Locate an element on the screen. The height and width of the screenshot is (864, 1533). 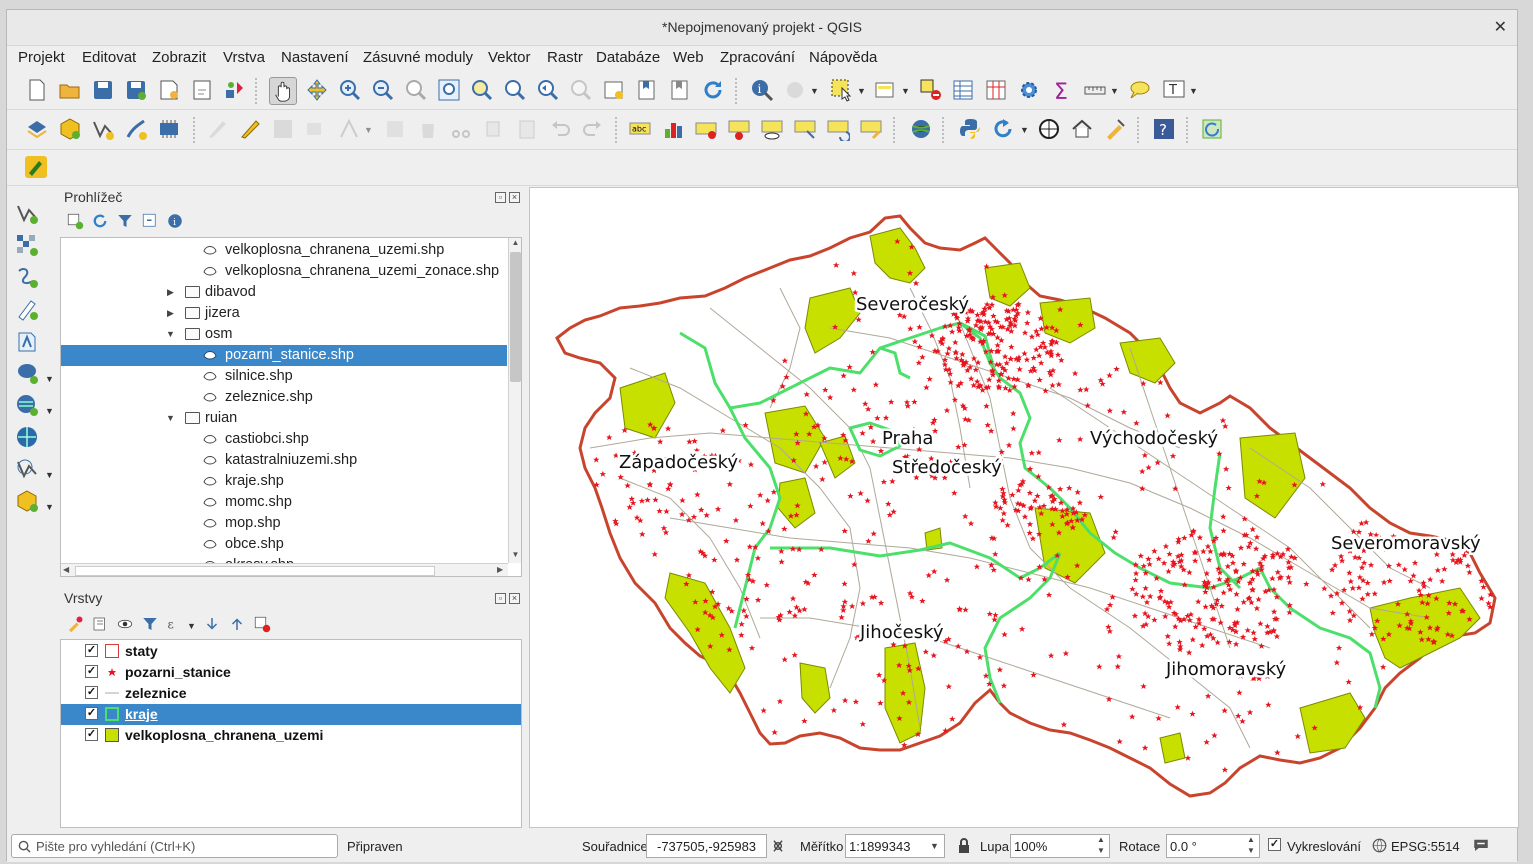
layer-labeling-icon: abc is located at coordinates (640, 129).